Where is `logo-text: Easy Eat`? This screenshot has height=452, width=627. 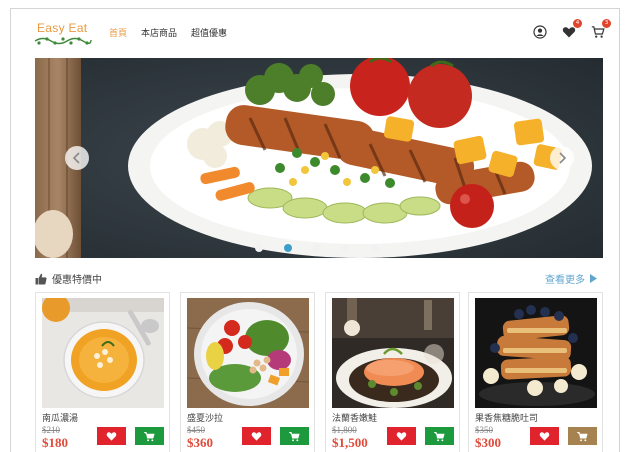 logo-text: Easy Eat is located at coordinates (62, 28).